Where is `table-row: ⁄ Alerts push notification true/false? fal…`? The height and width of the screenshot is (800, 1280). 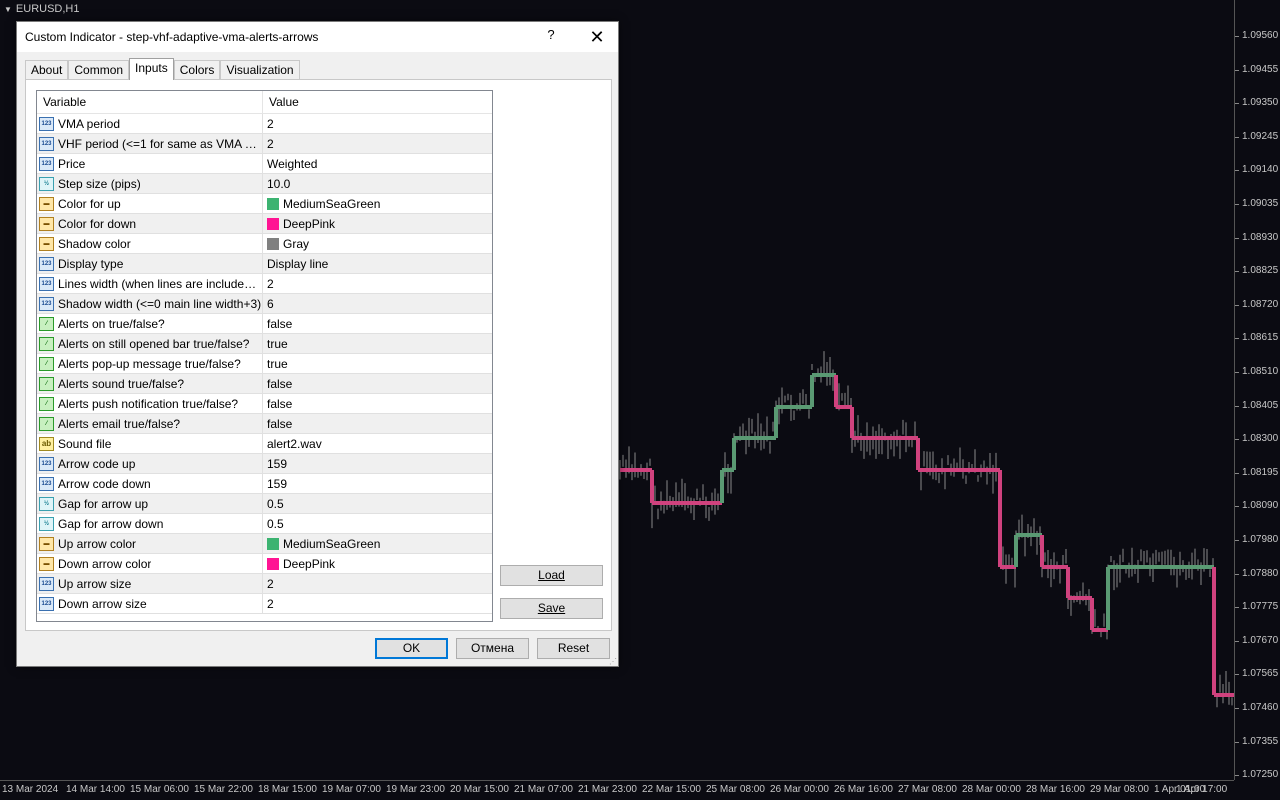
table-row: ⁄ Alerts push notification true/false? fal… is located at coordinates (264, 404).